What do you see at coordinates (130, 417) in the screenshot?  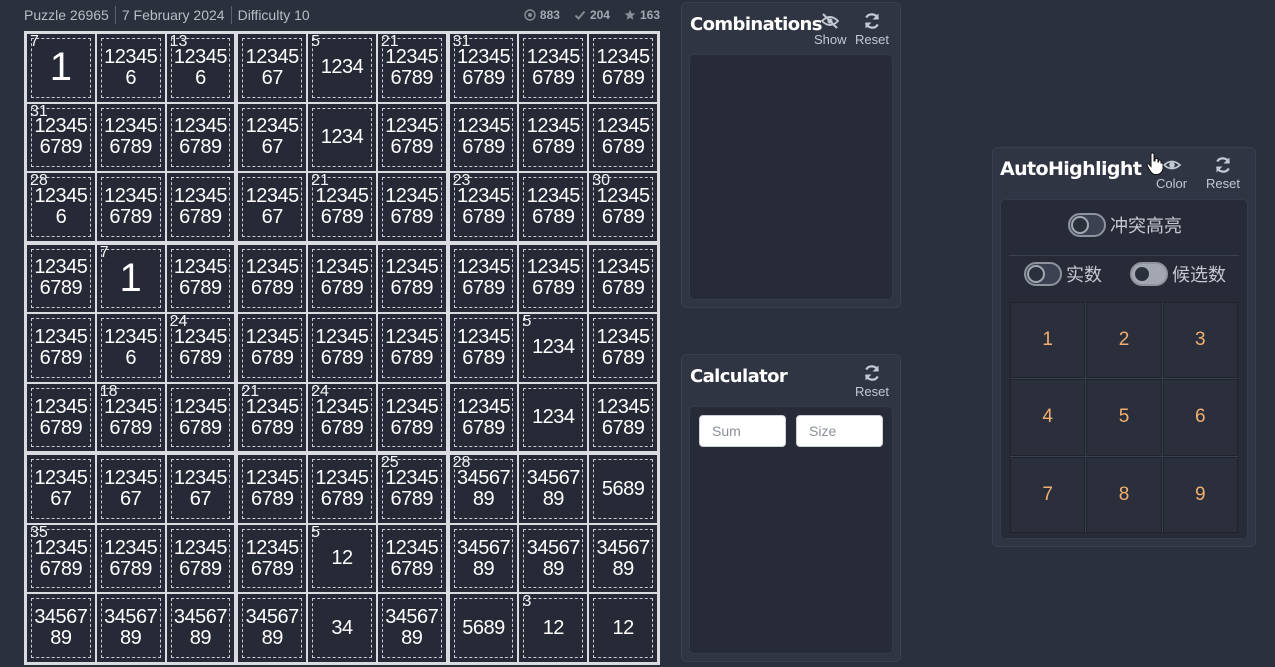 I see `grid-cell: 18 12345 6789` at bounding box center [130, 417].